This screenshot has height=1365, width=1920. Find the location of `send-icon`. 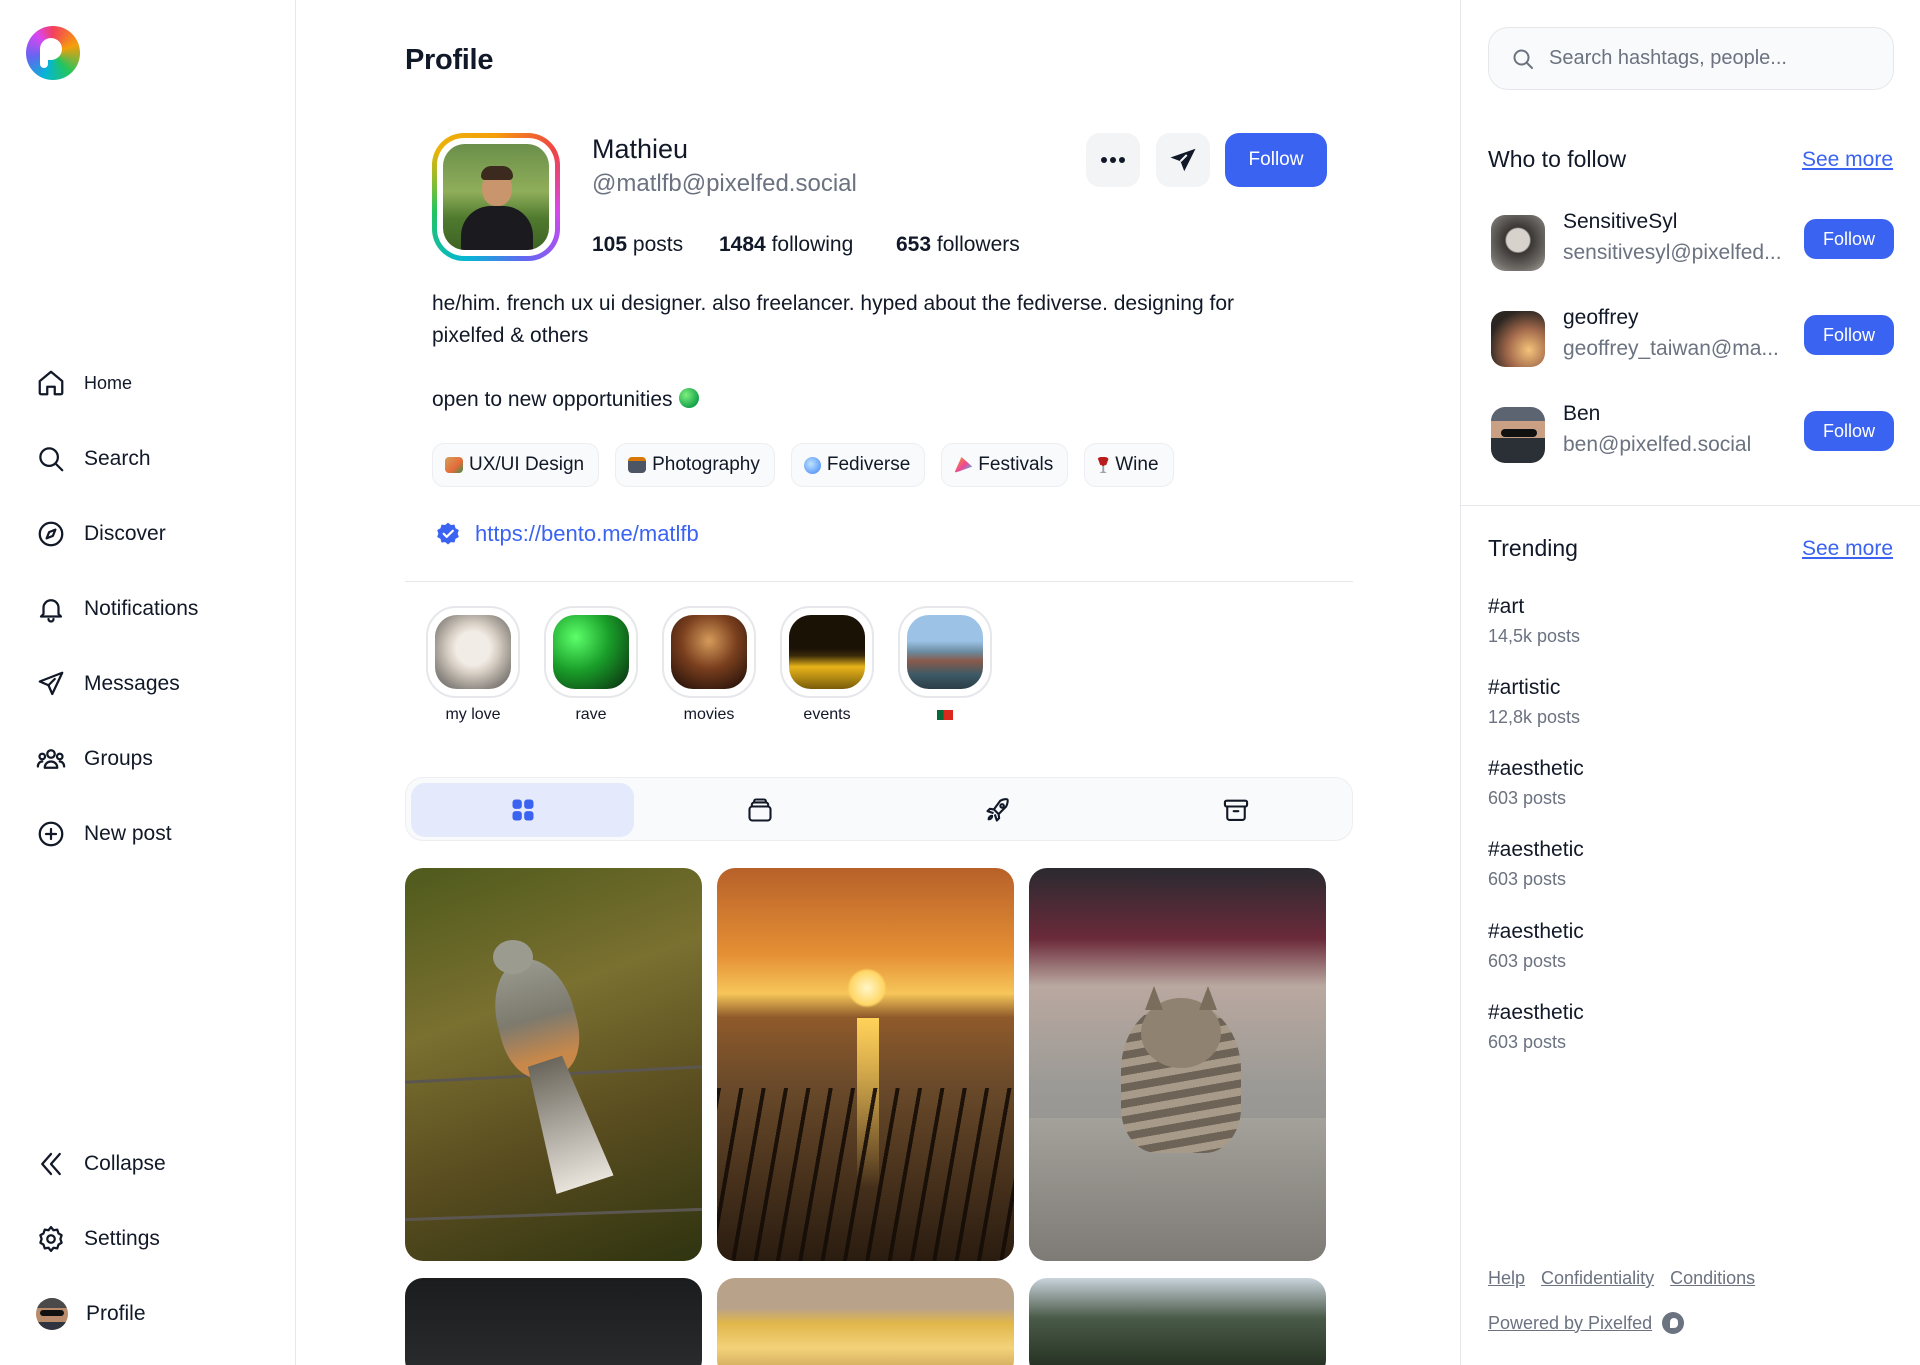

send-icon is located at coordinates (1183, 160).